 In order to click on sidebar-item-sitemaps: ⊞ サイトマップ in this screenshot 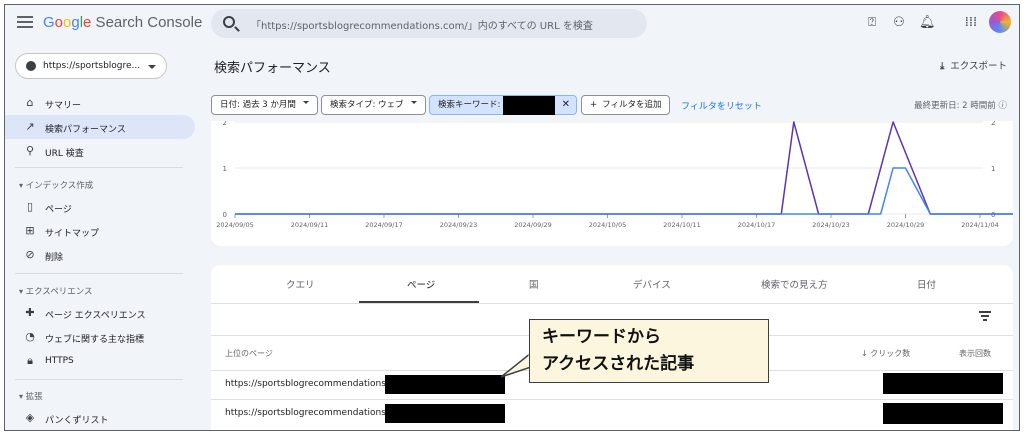, I will do `click(100, 231)`.